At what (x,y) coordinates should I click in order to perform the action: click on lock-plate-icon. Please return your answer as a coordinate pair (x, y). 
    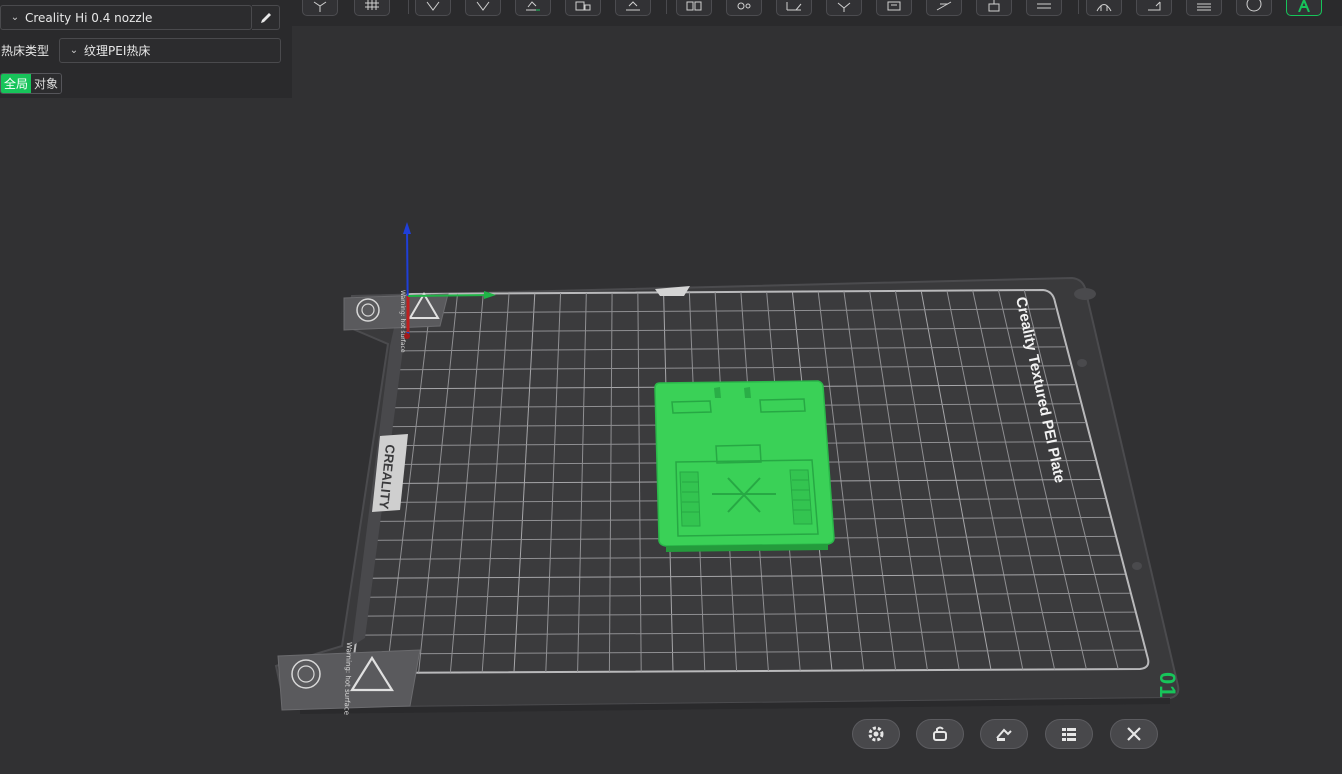
    Looking at the image, I should click on (940, 733).